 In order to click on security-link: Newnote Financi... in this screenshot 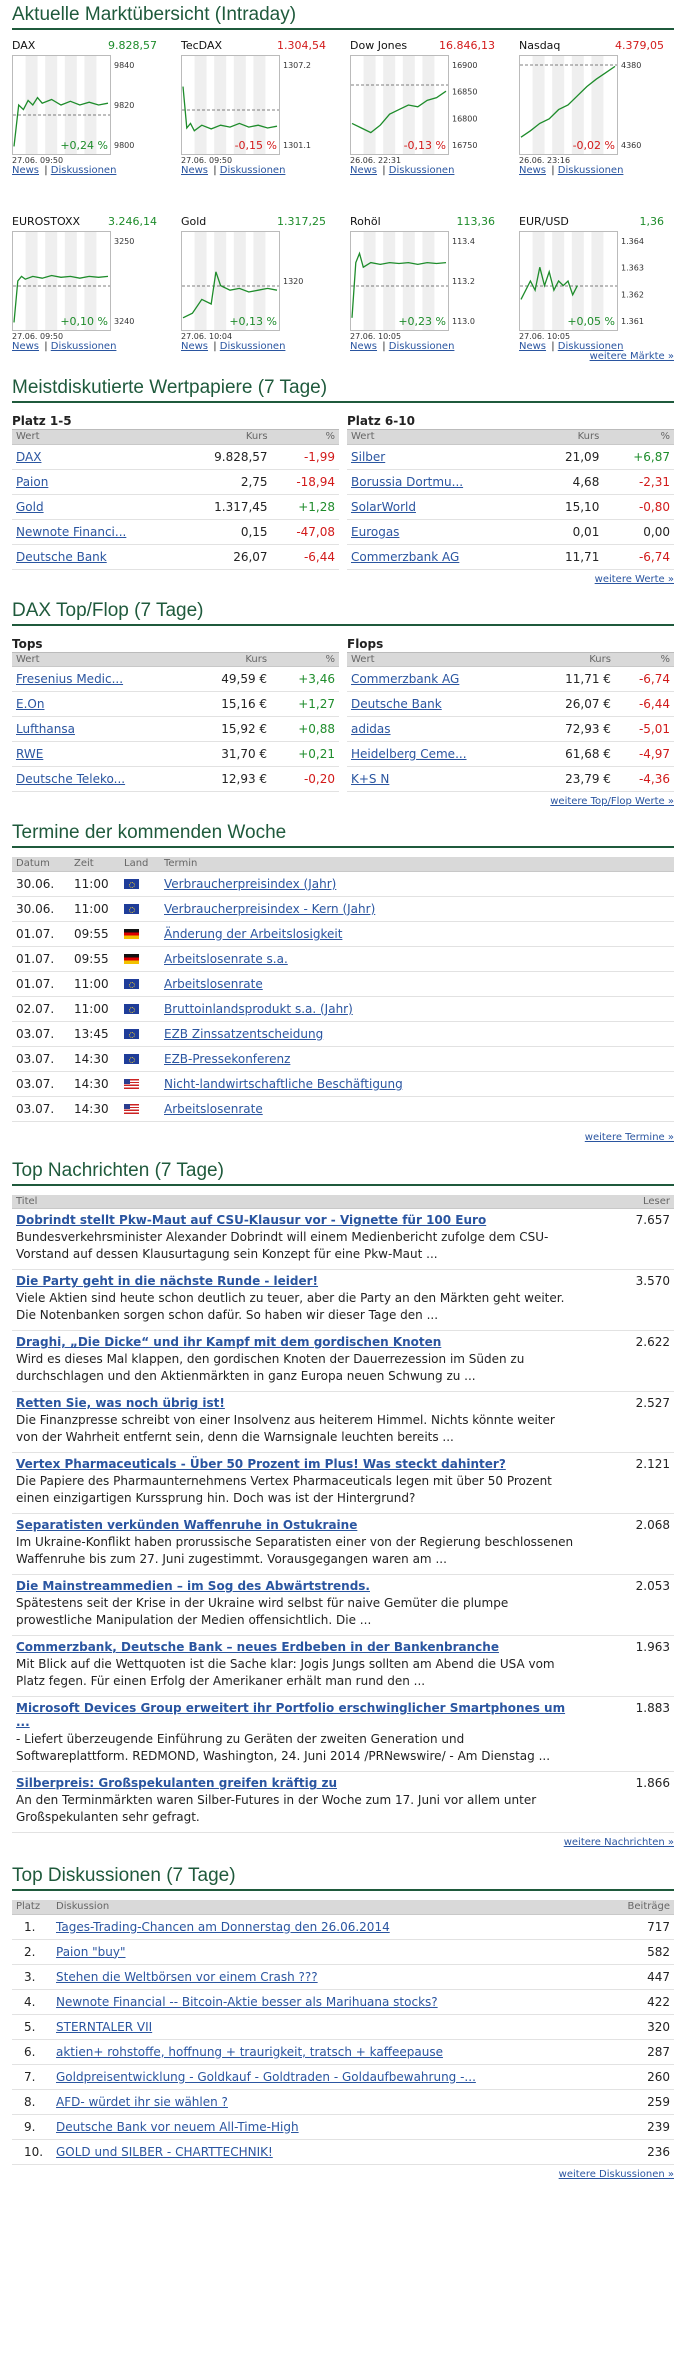, I will do `click(71, 532)`.